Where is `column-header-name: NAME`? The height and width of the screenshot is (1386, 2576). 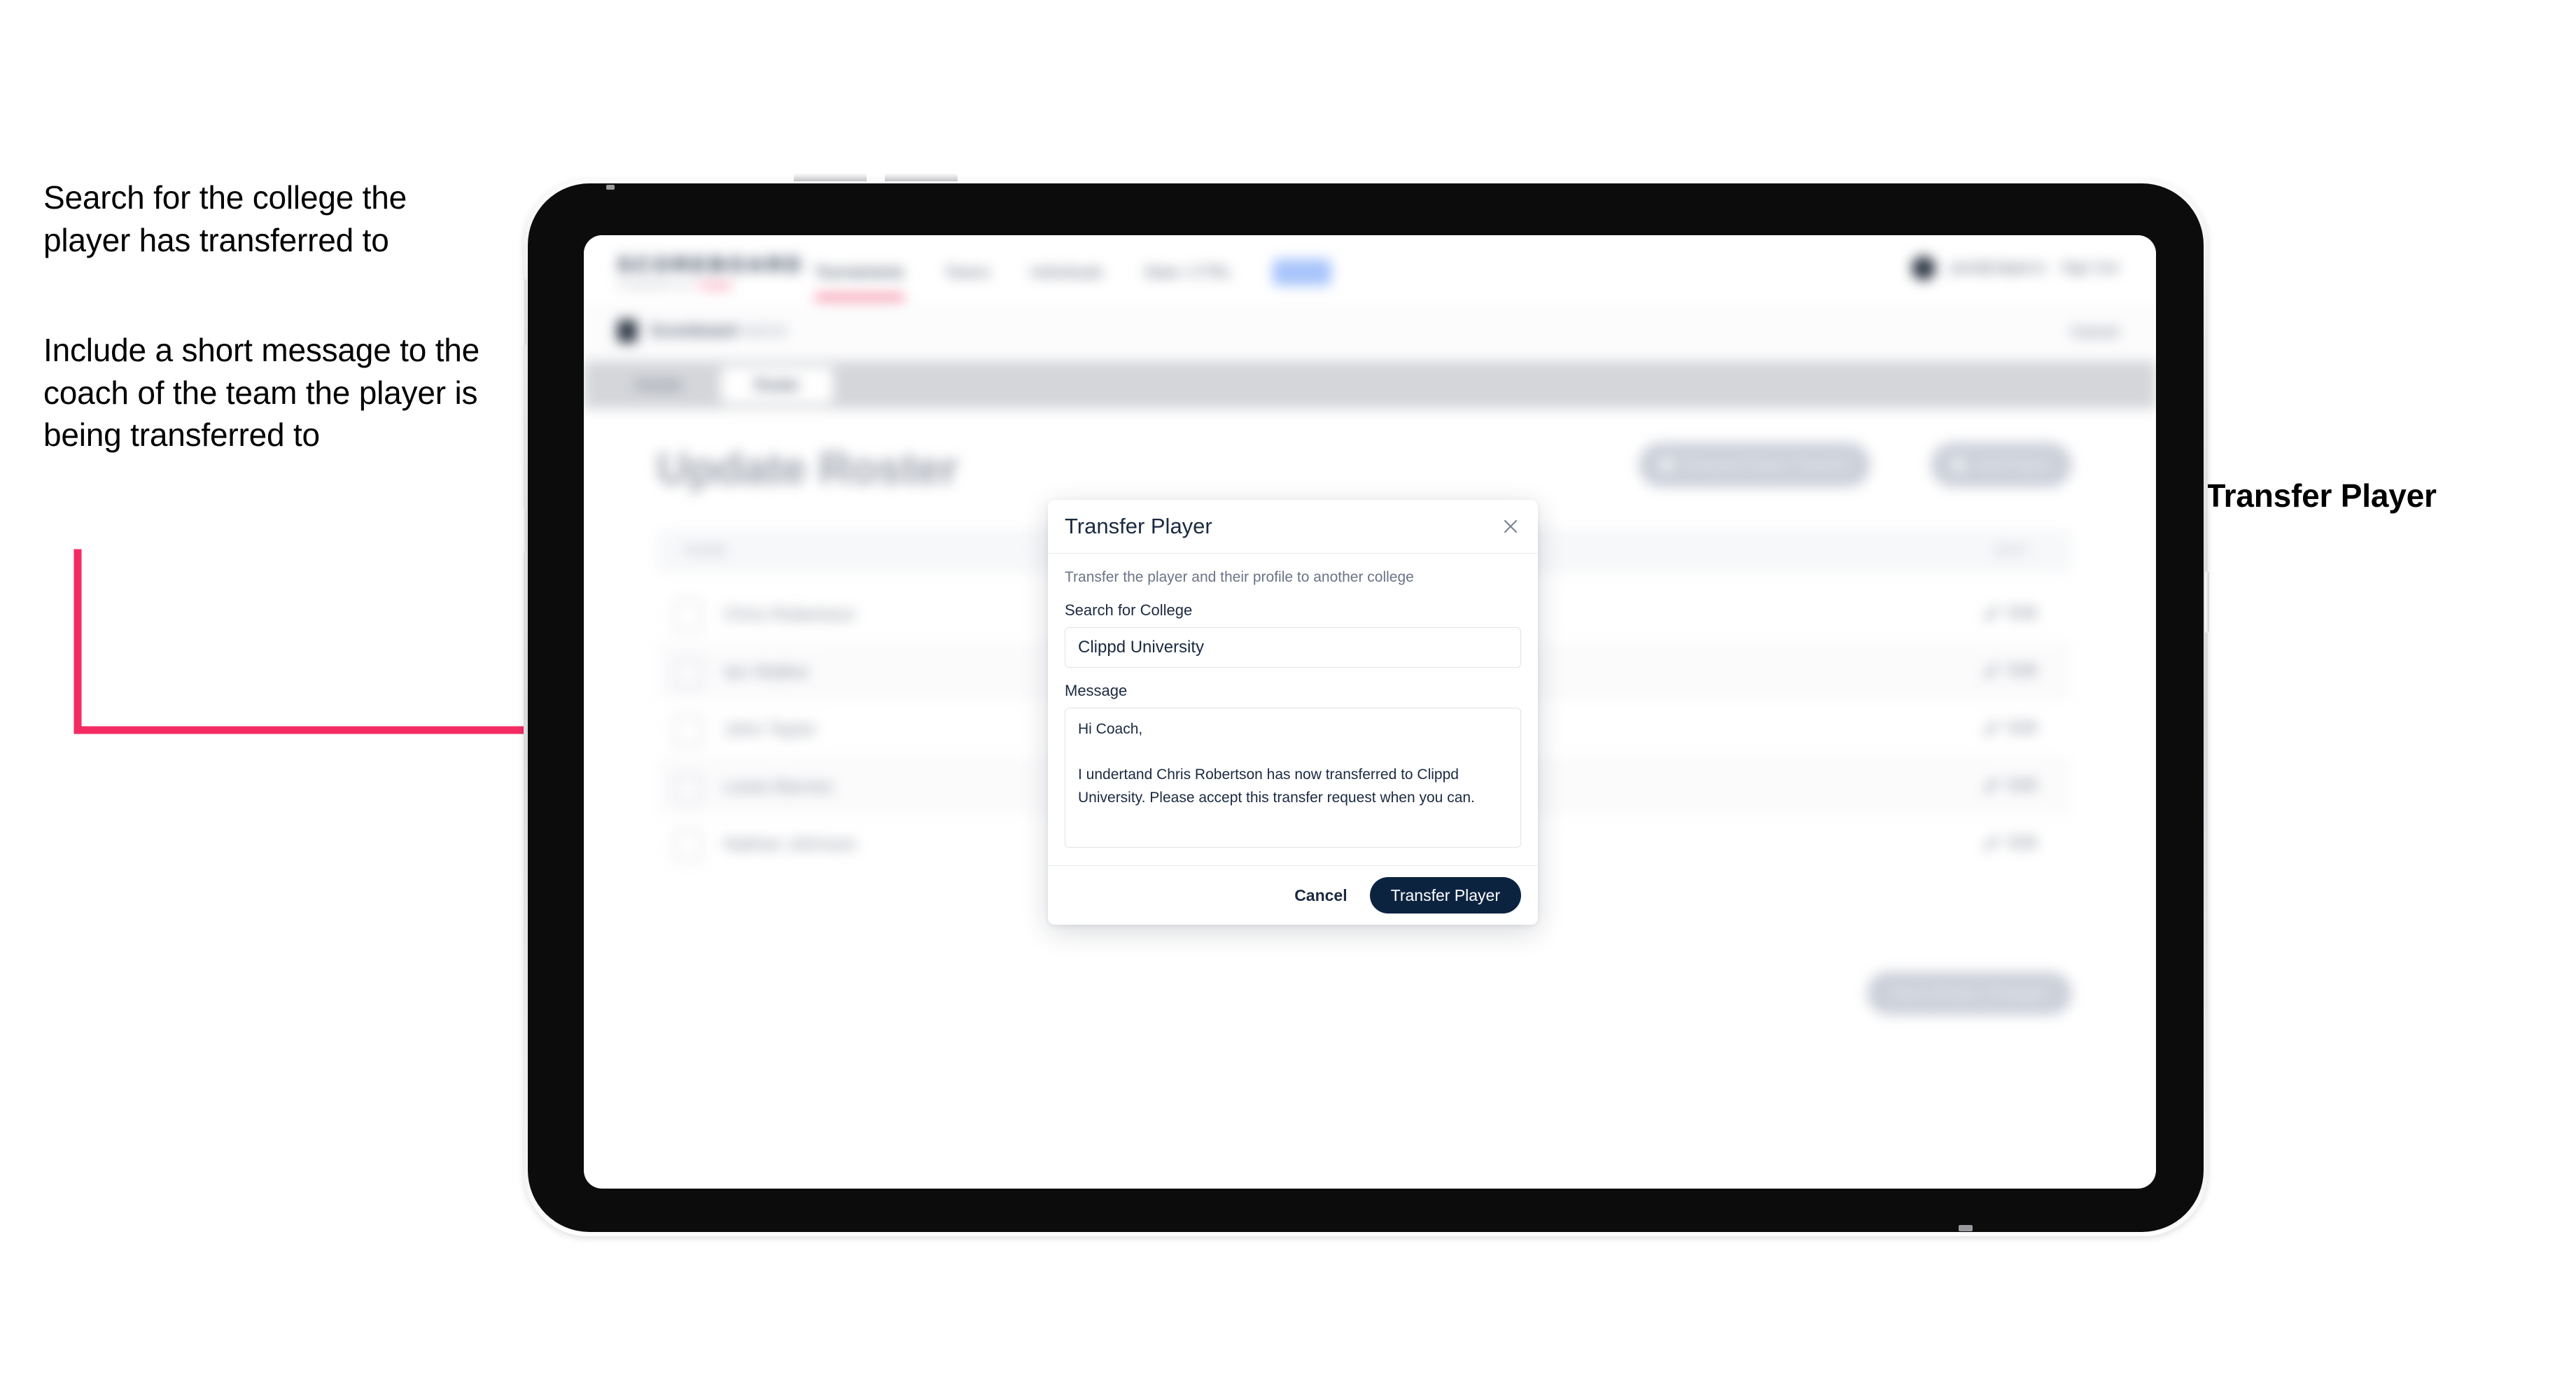 column-header-name: NAME is located at coordinates (706, 551).